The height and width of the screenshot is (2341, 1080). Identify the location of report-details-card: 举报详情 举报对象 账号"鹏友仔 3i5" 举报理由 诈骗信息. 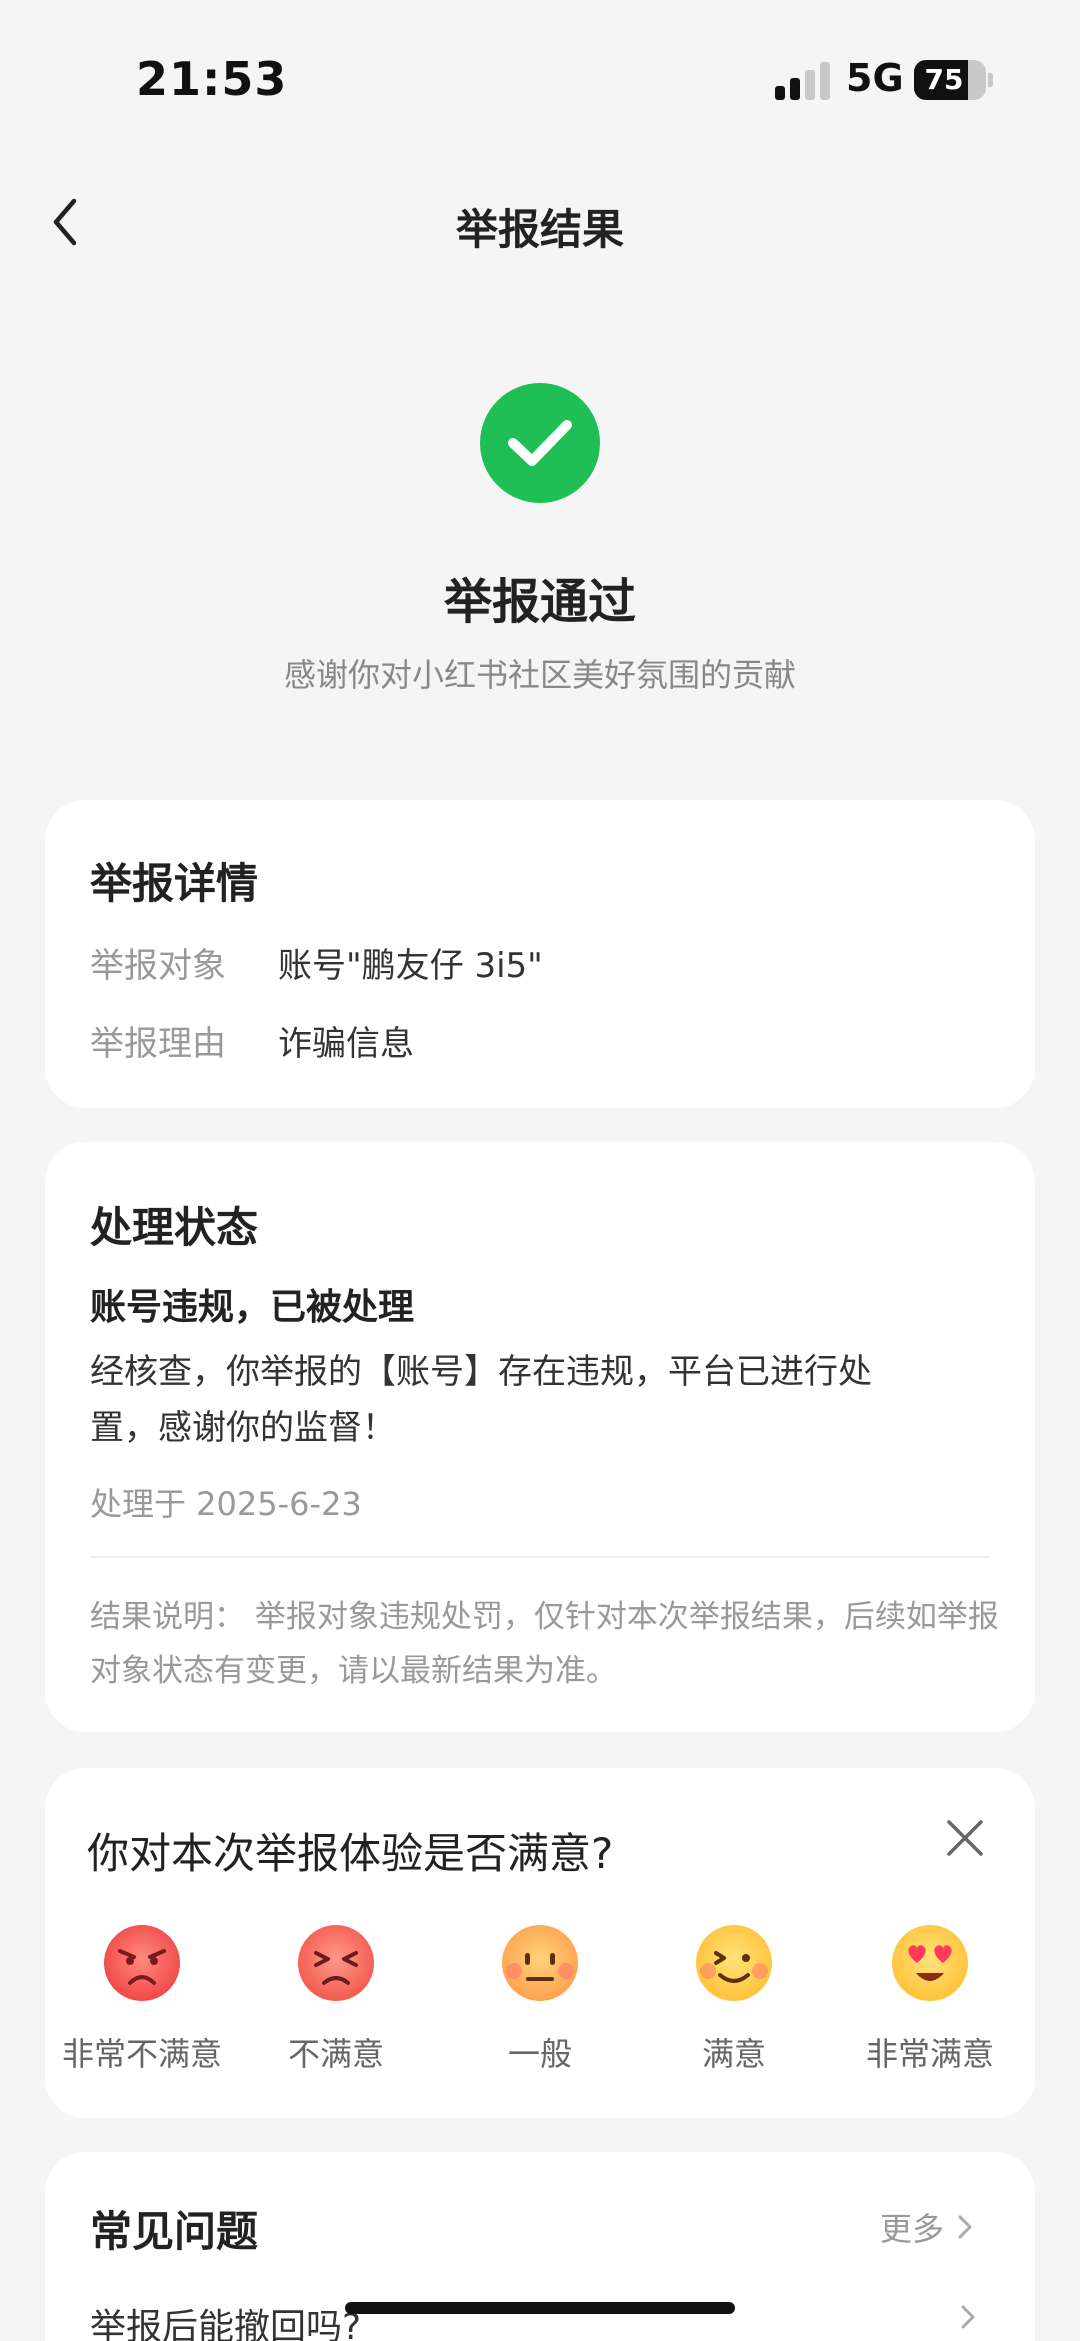
(540, 954).